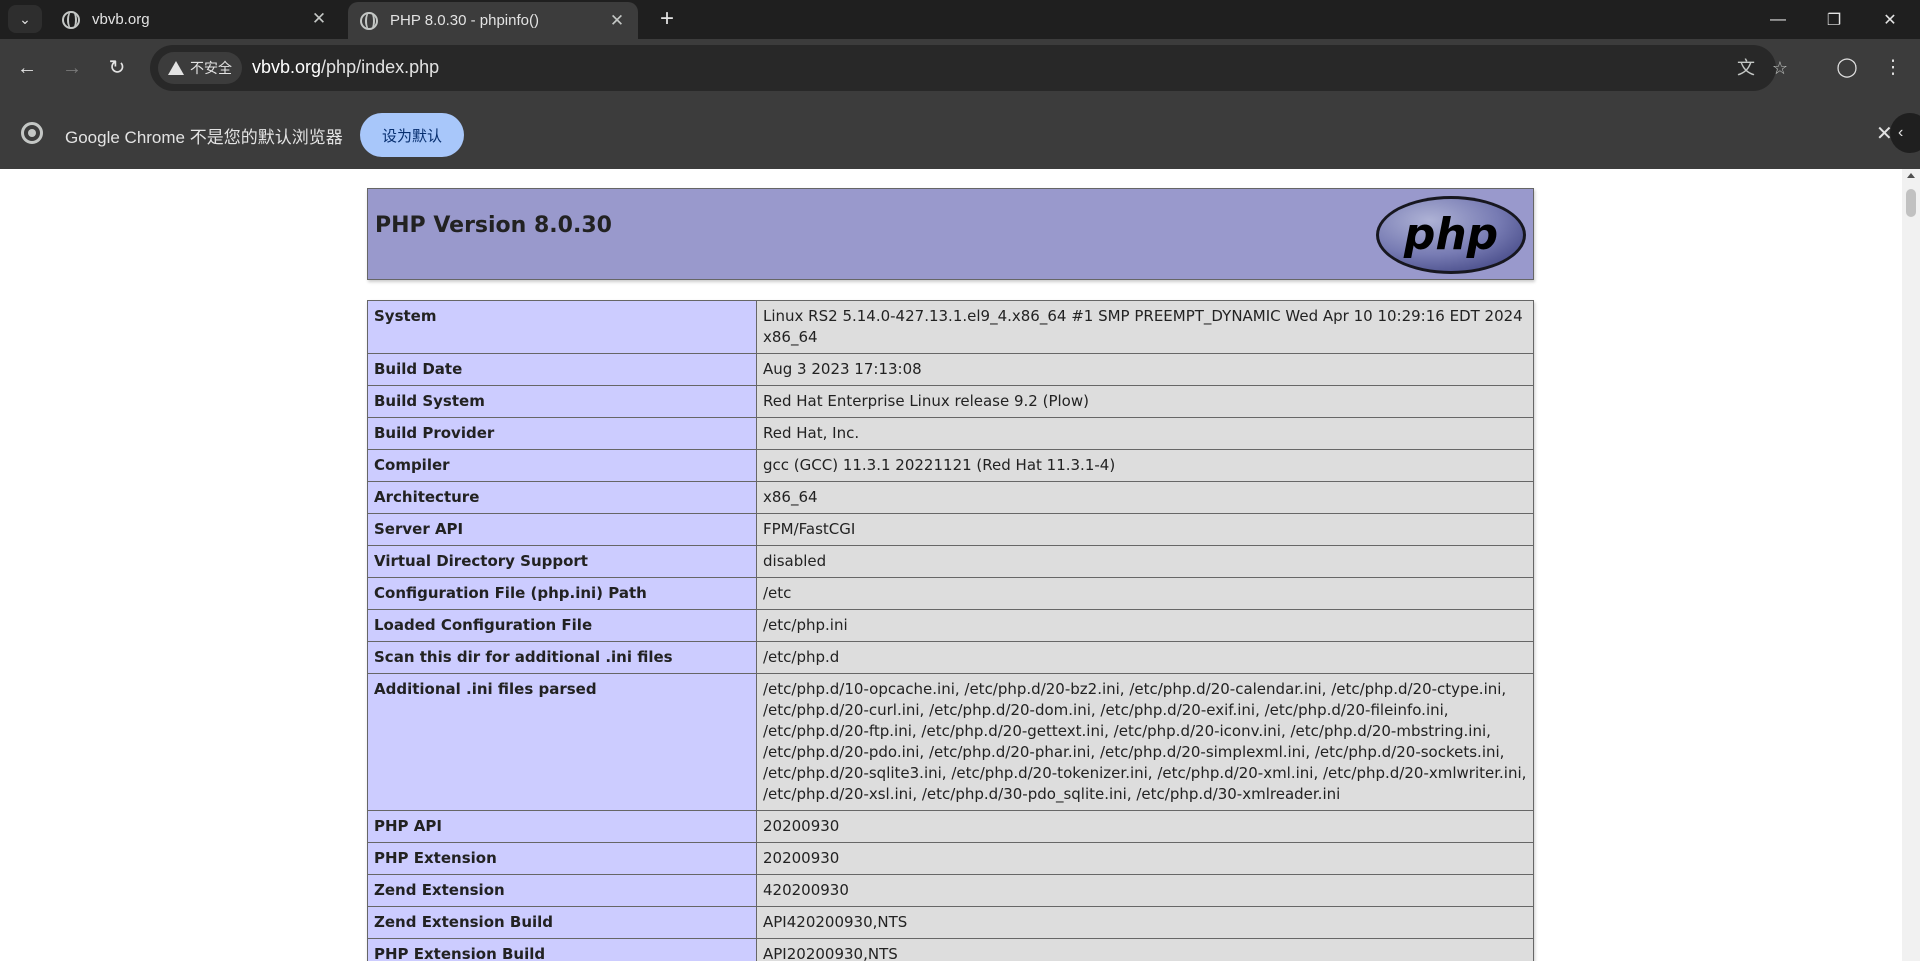 The height and width of the screenshot is (961, 1920). Describe the element at coordinates (950, 234) in the screenshot. I see `phpinfo-header: PHP Version 8.0.30 php` at that location.